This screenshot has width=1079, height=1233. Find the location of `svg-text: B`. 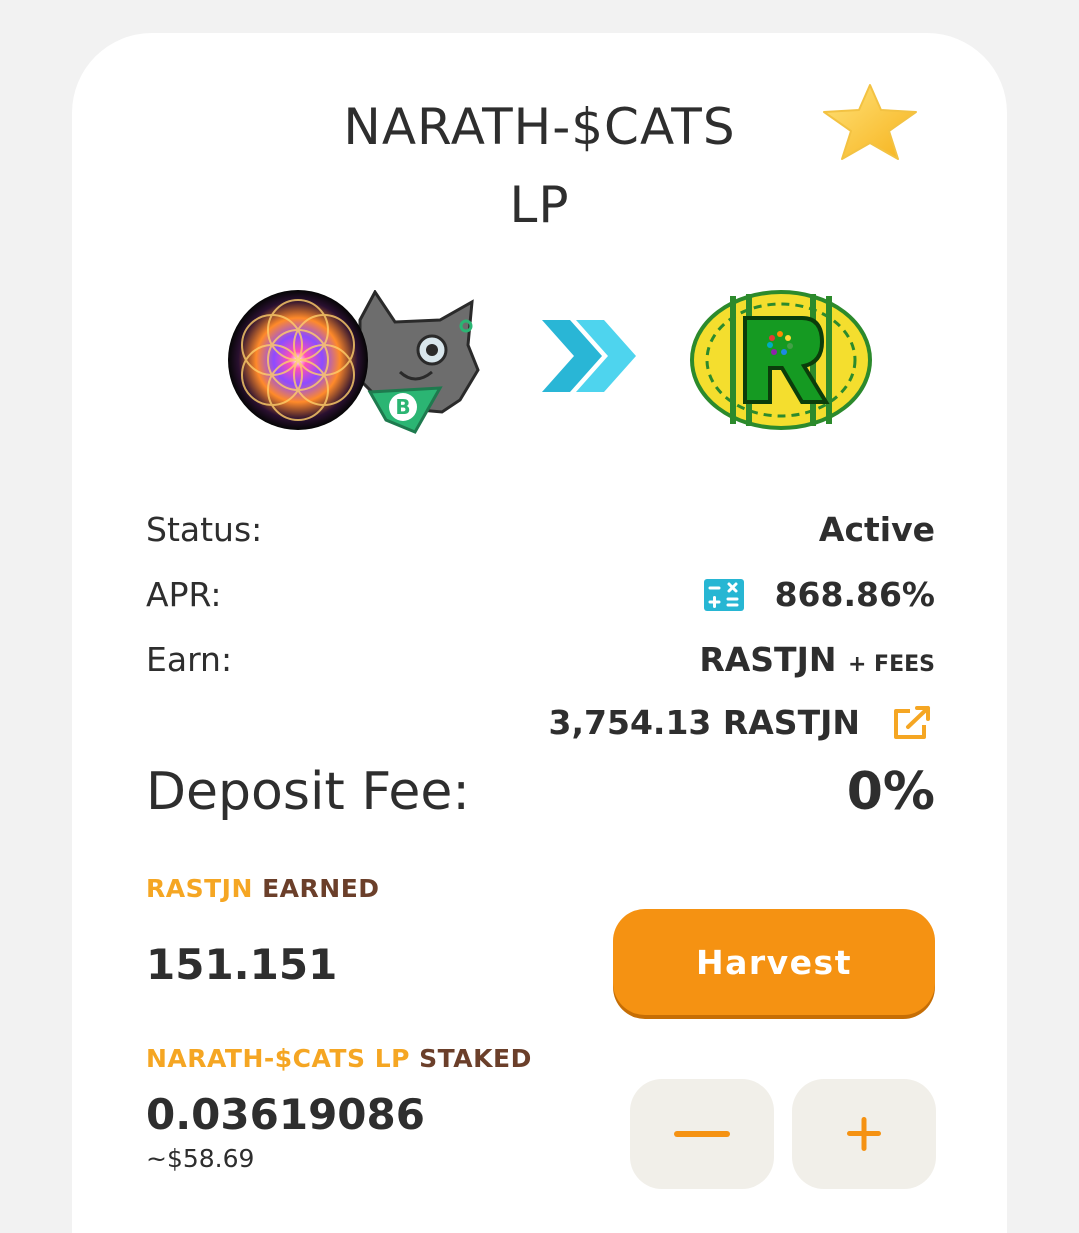

svg-text: B is located at coordinates (402, 407).